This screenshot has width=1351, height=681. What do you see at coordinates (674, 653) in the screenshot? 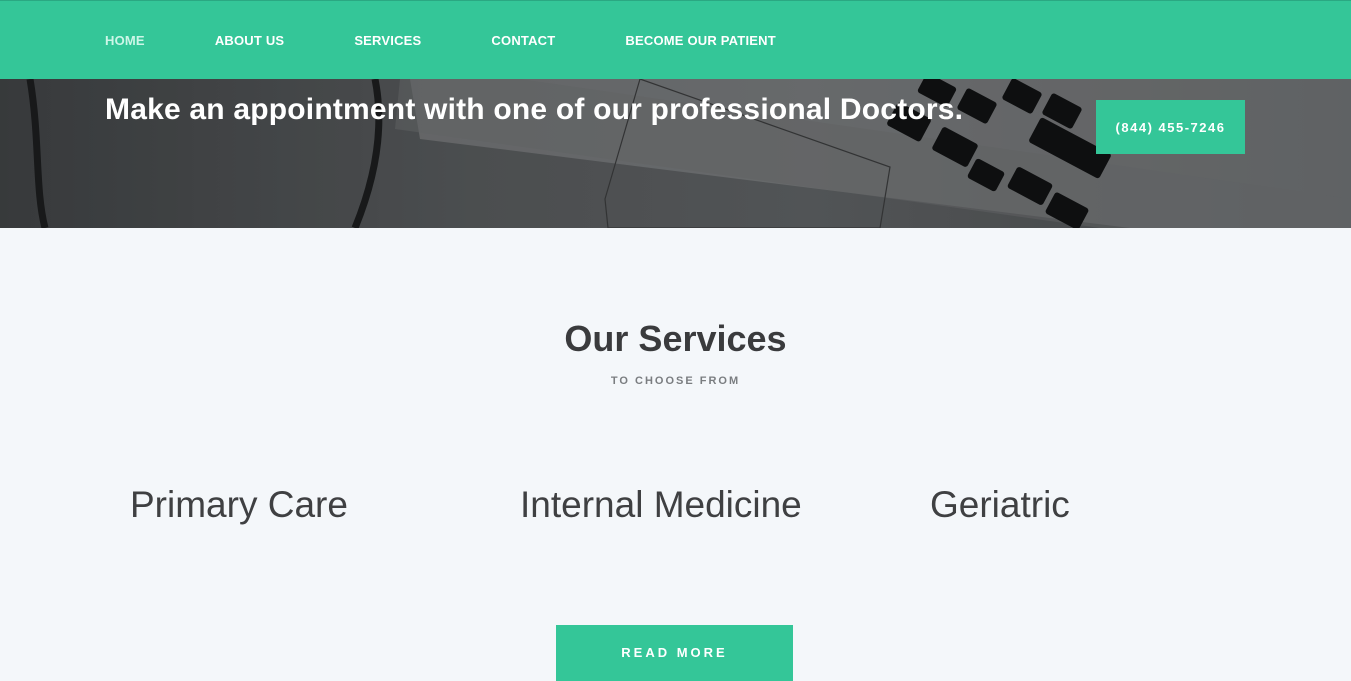
I see `read-more-button: READ MORE` at bounding box center [674, 653].